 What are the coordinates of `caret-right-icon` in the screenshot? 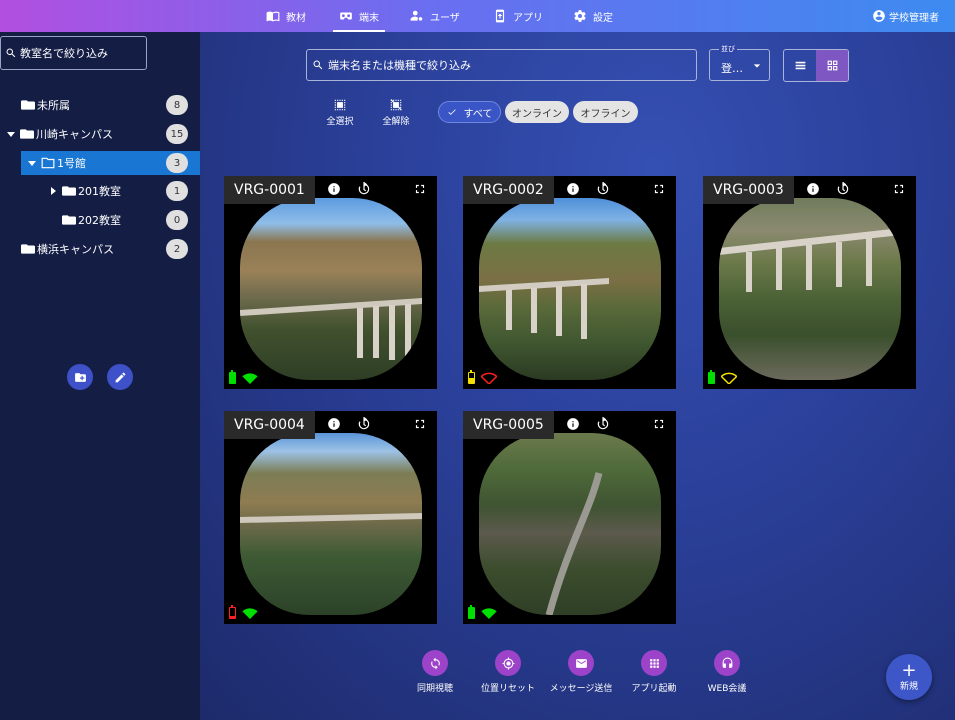 It's located at (53, 191).